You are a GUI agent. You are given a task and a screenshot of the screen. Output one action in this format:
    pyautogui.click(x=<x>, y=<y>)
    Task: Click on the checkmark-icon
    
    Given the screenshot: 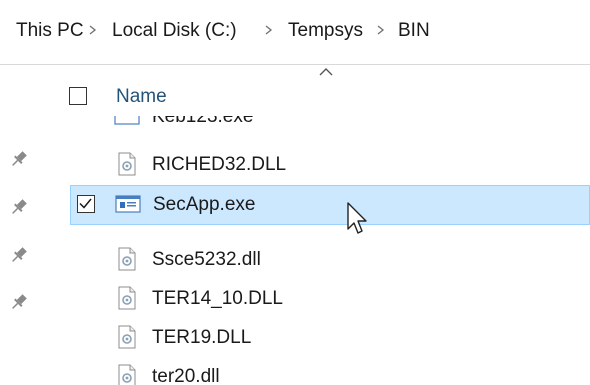 What is the action you would take?
    pyautogui.click(x=85, y=203)
    